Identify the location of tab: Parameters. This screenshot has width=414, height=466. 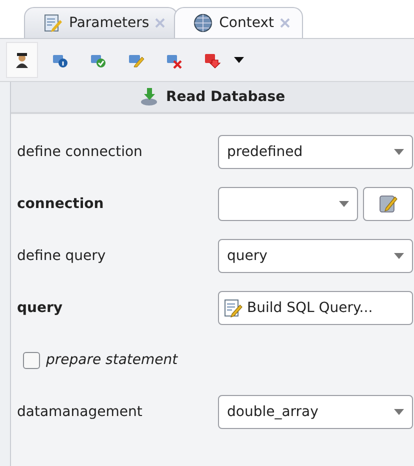
(101, 22).